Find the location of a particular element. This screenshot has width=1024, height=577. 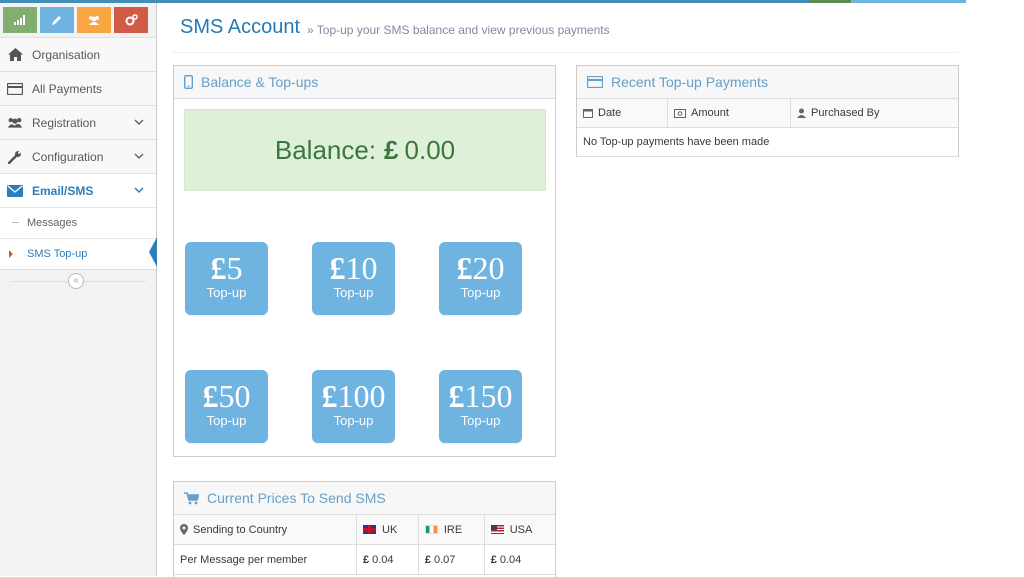

calendar-icon is located at coordinates (588, 113).